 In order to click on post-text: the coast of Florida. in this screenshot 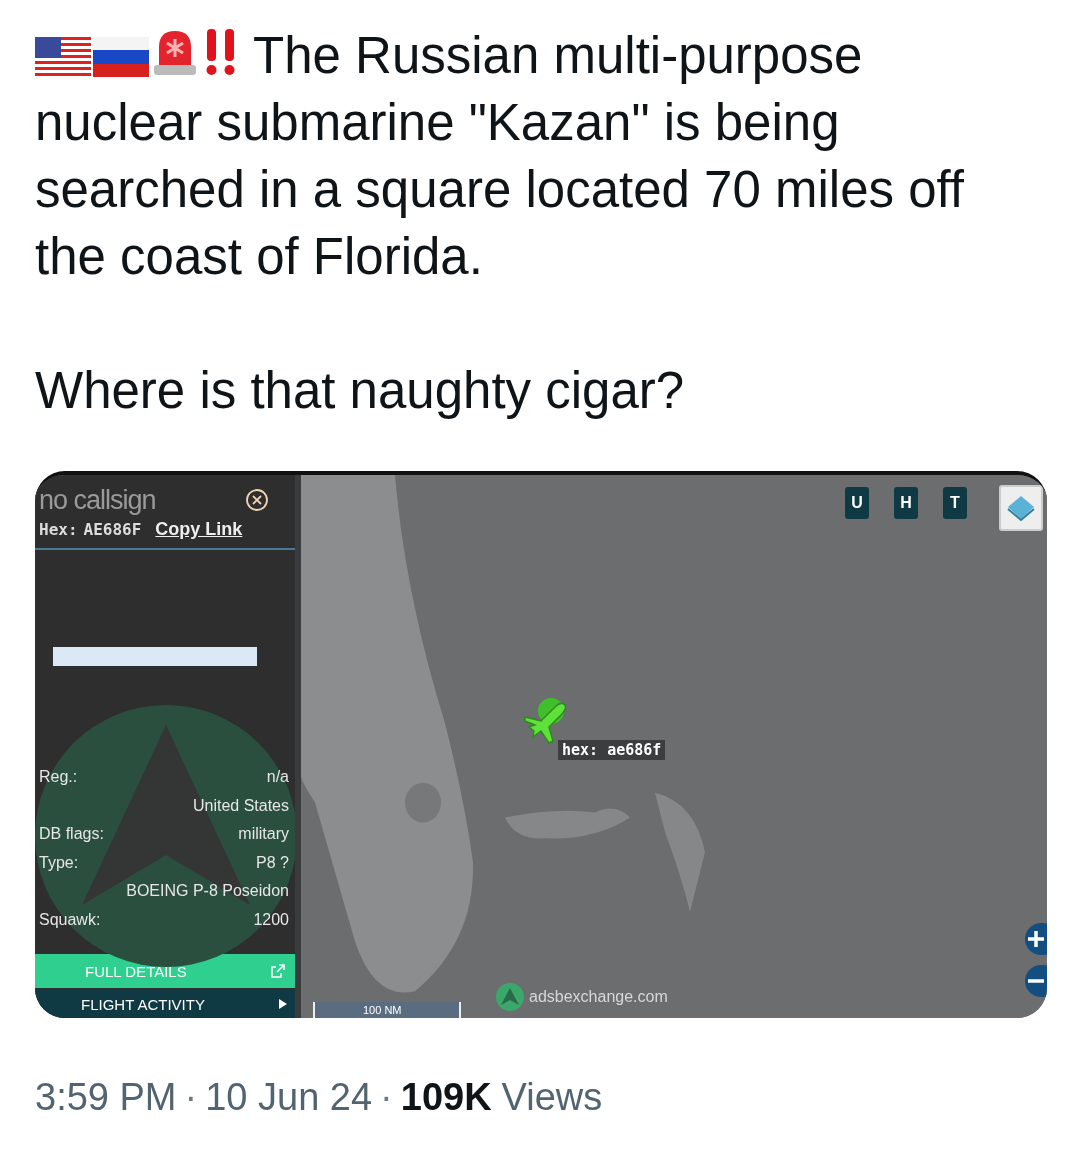, I will do `click(259, 256)`.